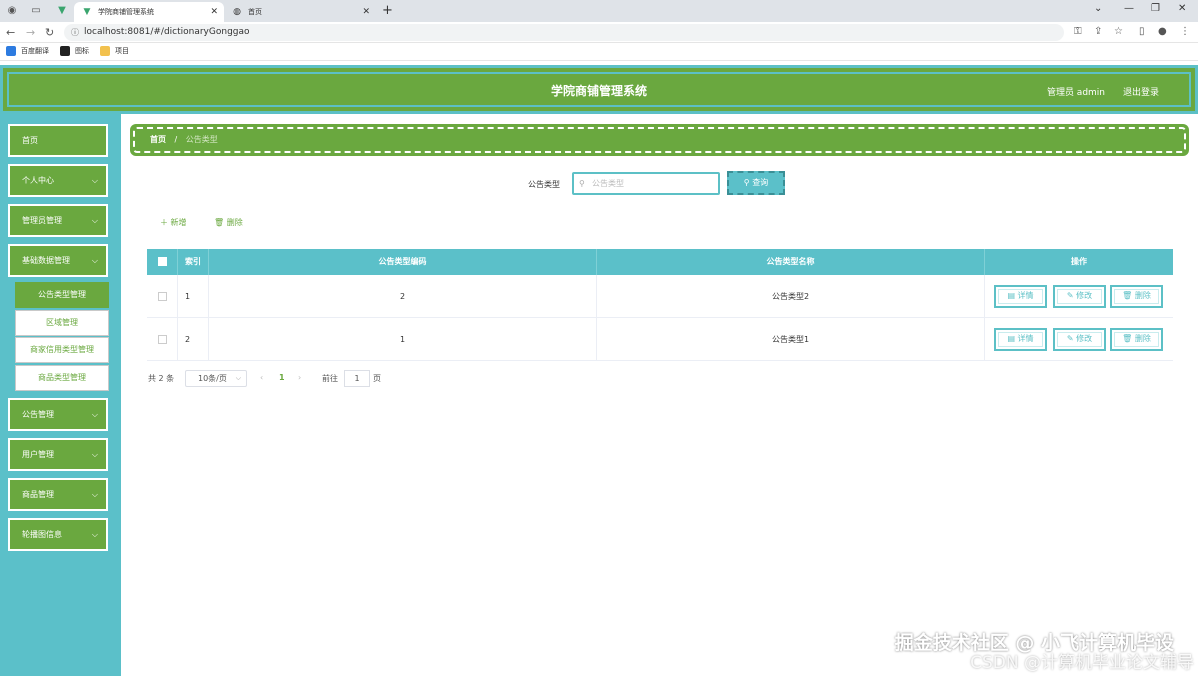 The width and height of the screenshot is (1198, 676). What do you see at coordinates (1185, 31) in the screenshot?
I see `menu-dots-icon: ⋮` at bounding box center [1185, 31].